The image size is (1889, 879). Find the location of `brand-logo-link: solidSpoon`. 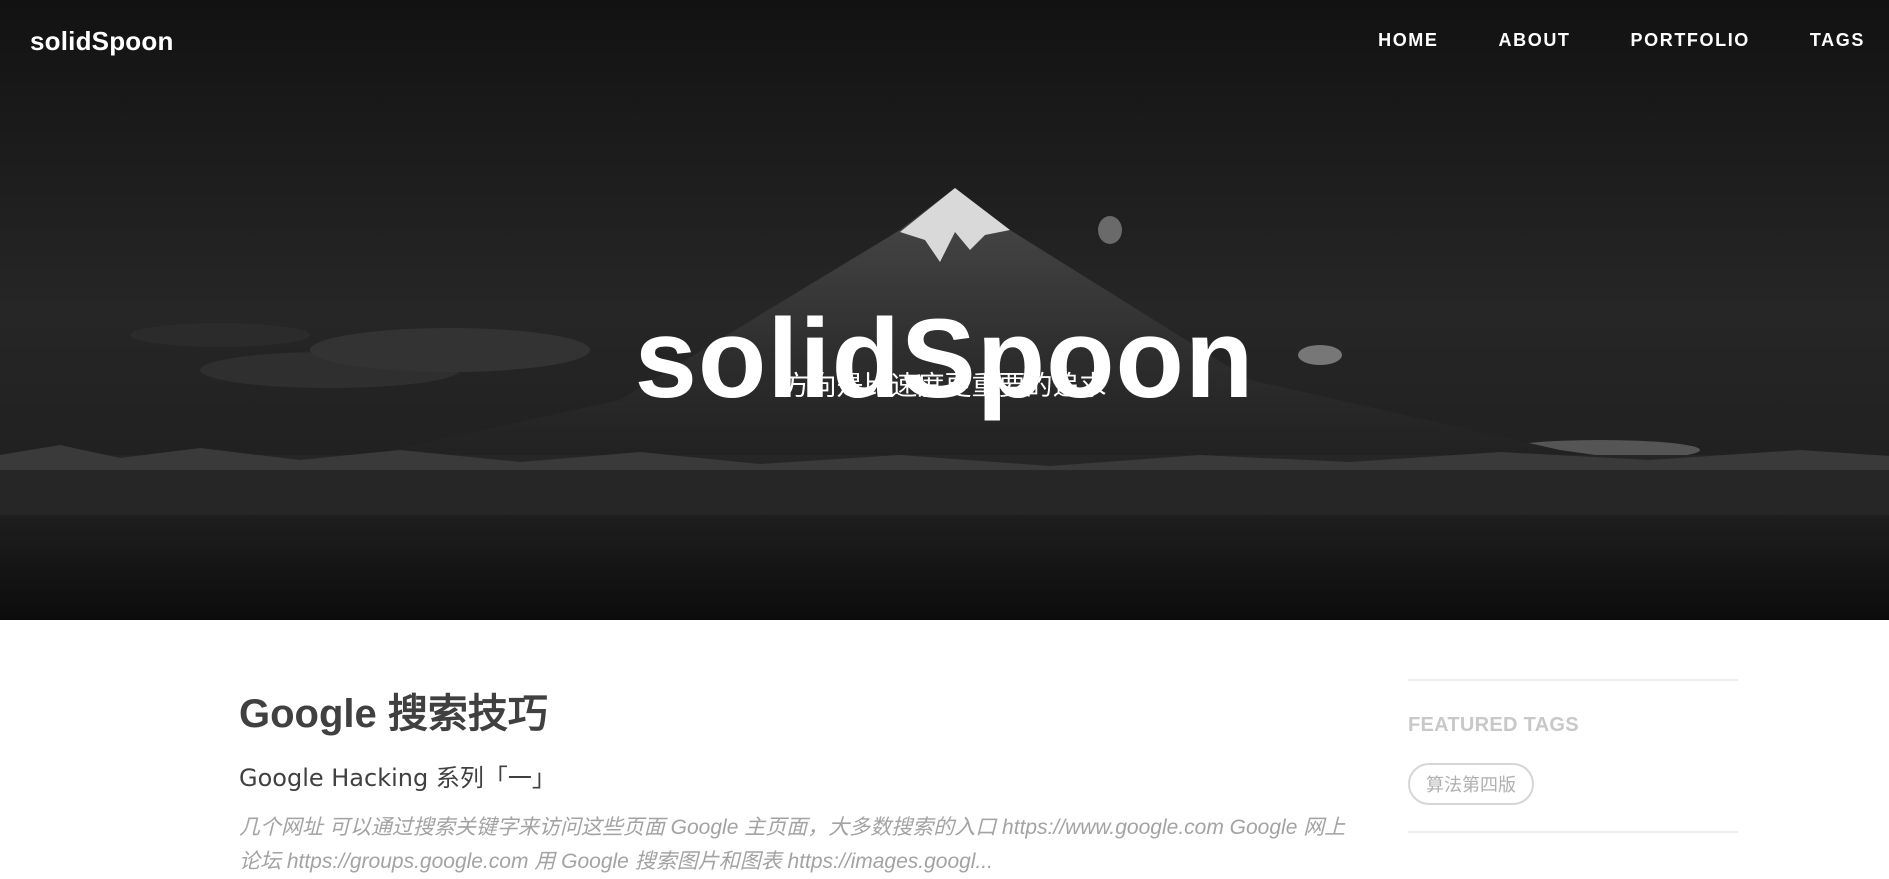

brand-logo-link: solidSpoon is located at coordinates (102, 41).